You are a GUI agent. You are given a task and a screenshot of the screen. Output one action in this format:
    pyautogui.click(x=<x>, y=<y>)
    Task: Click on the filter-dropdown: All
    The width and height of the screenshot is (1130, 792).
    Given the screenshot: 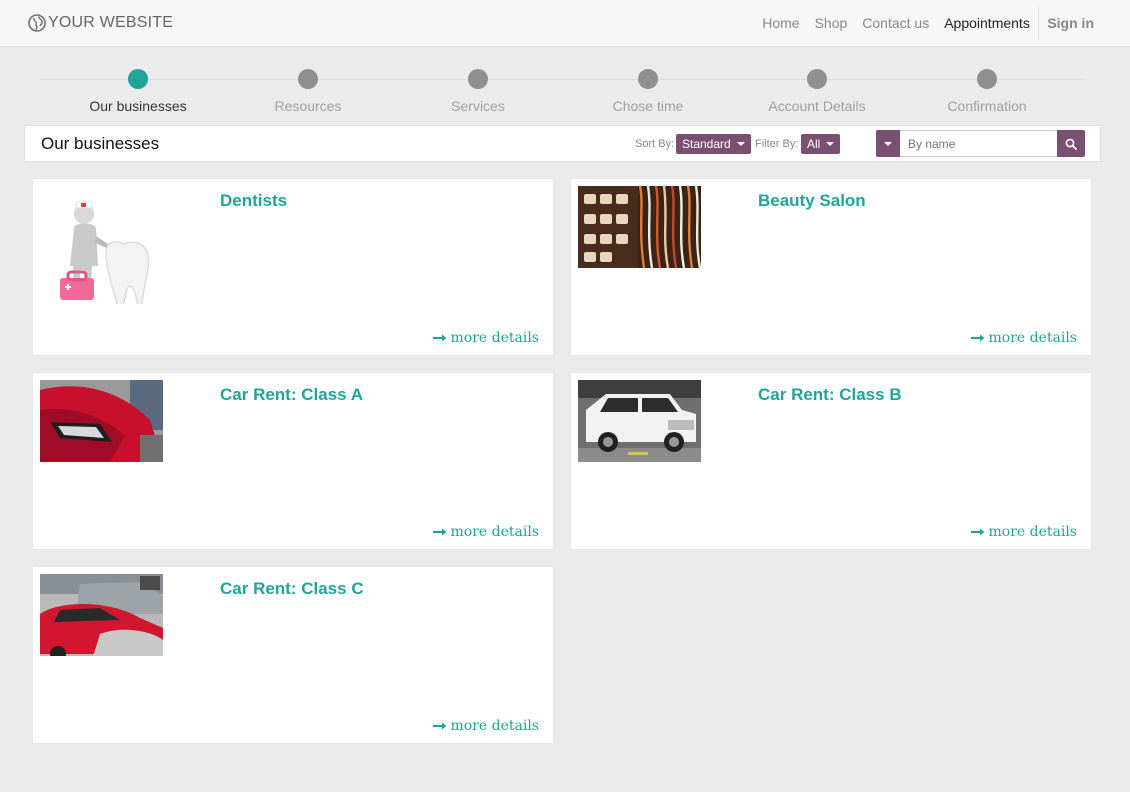 What is the action you would take?
    pyautogui.click(x=821, y=144)
    